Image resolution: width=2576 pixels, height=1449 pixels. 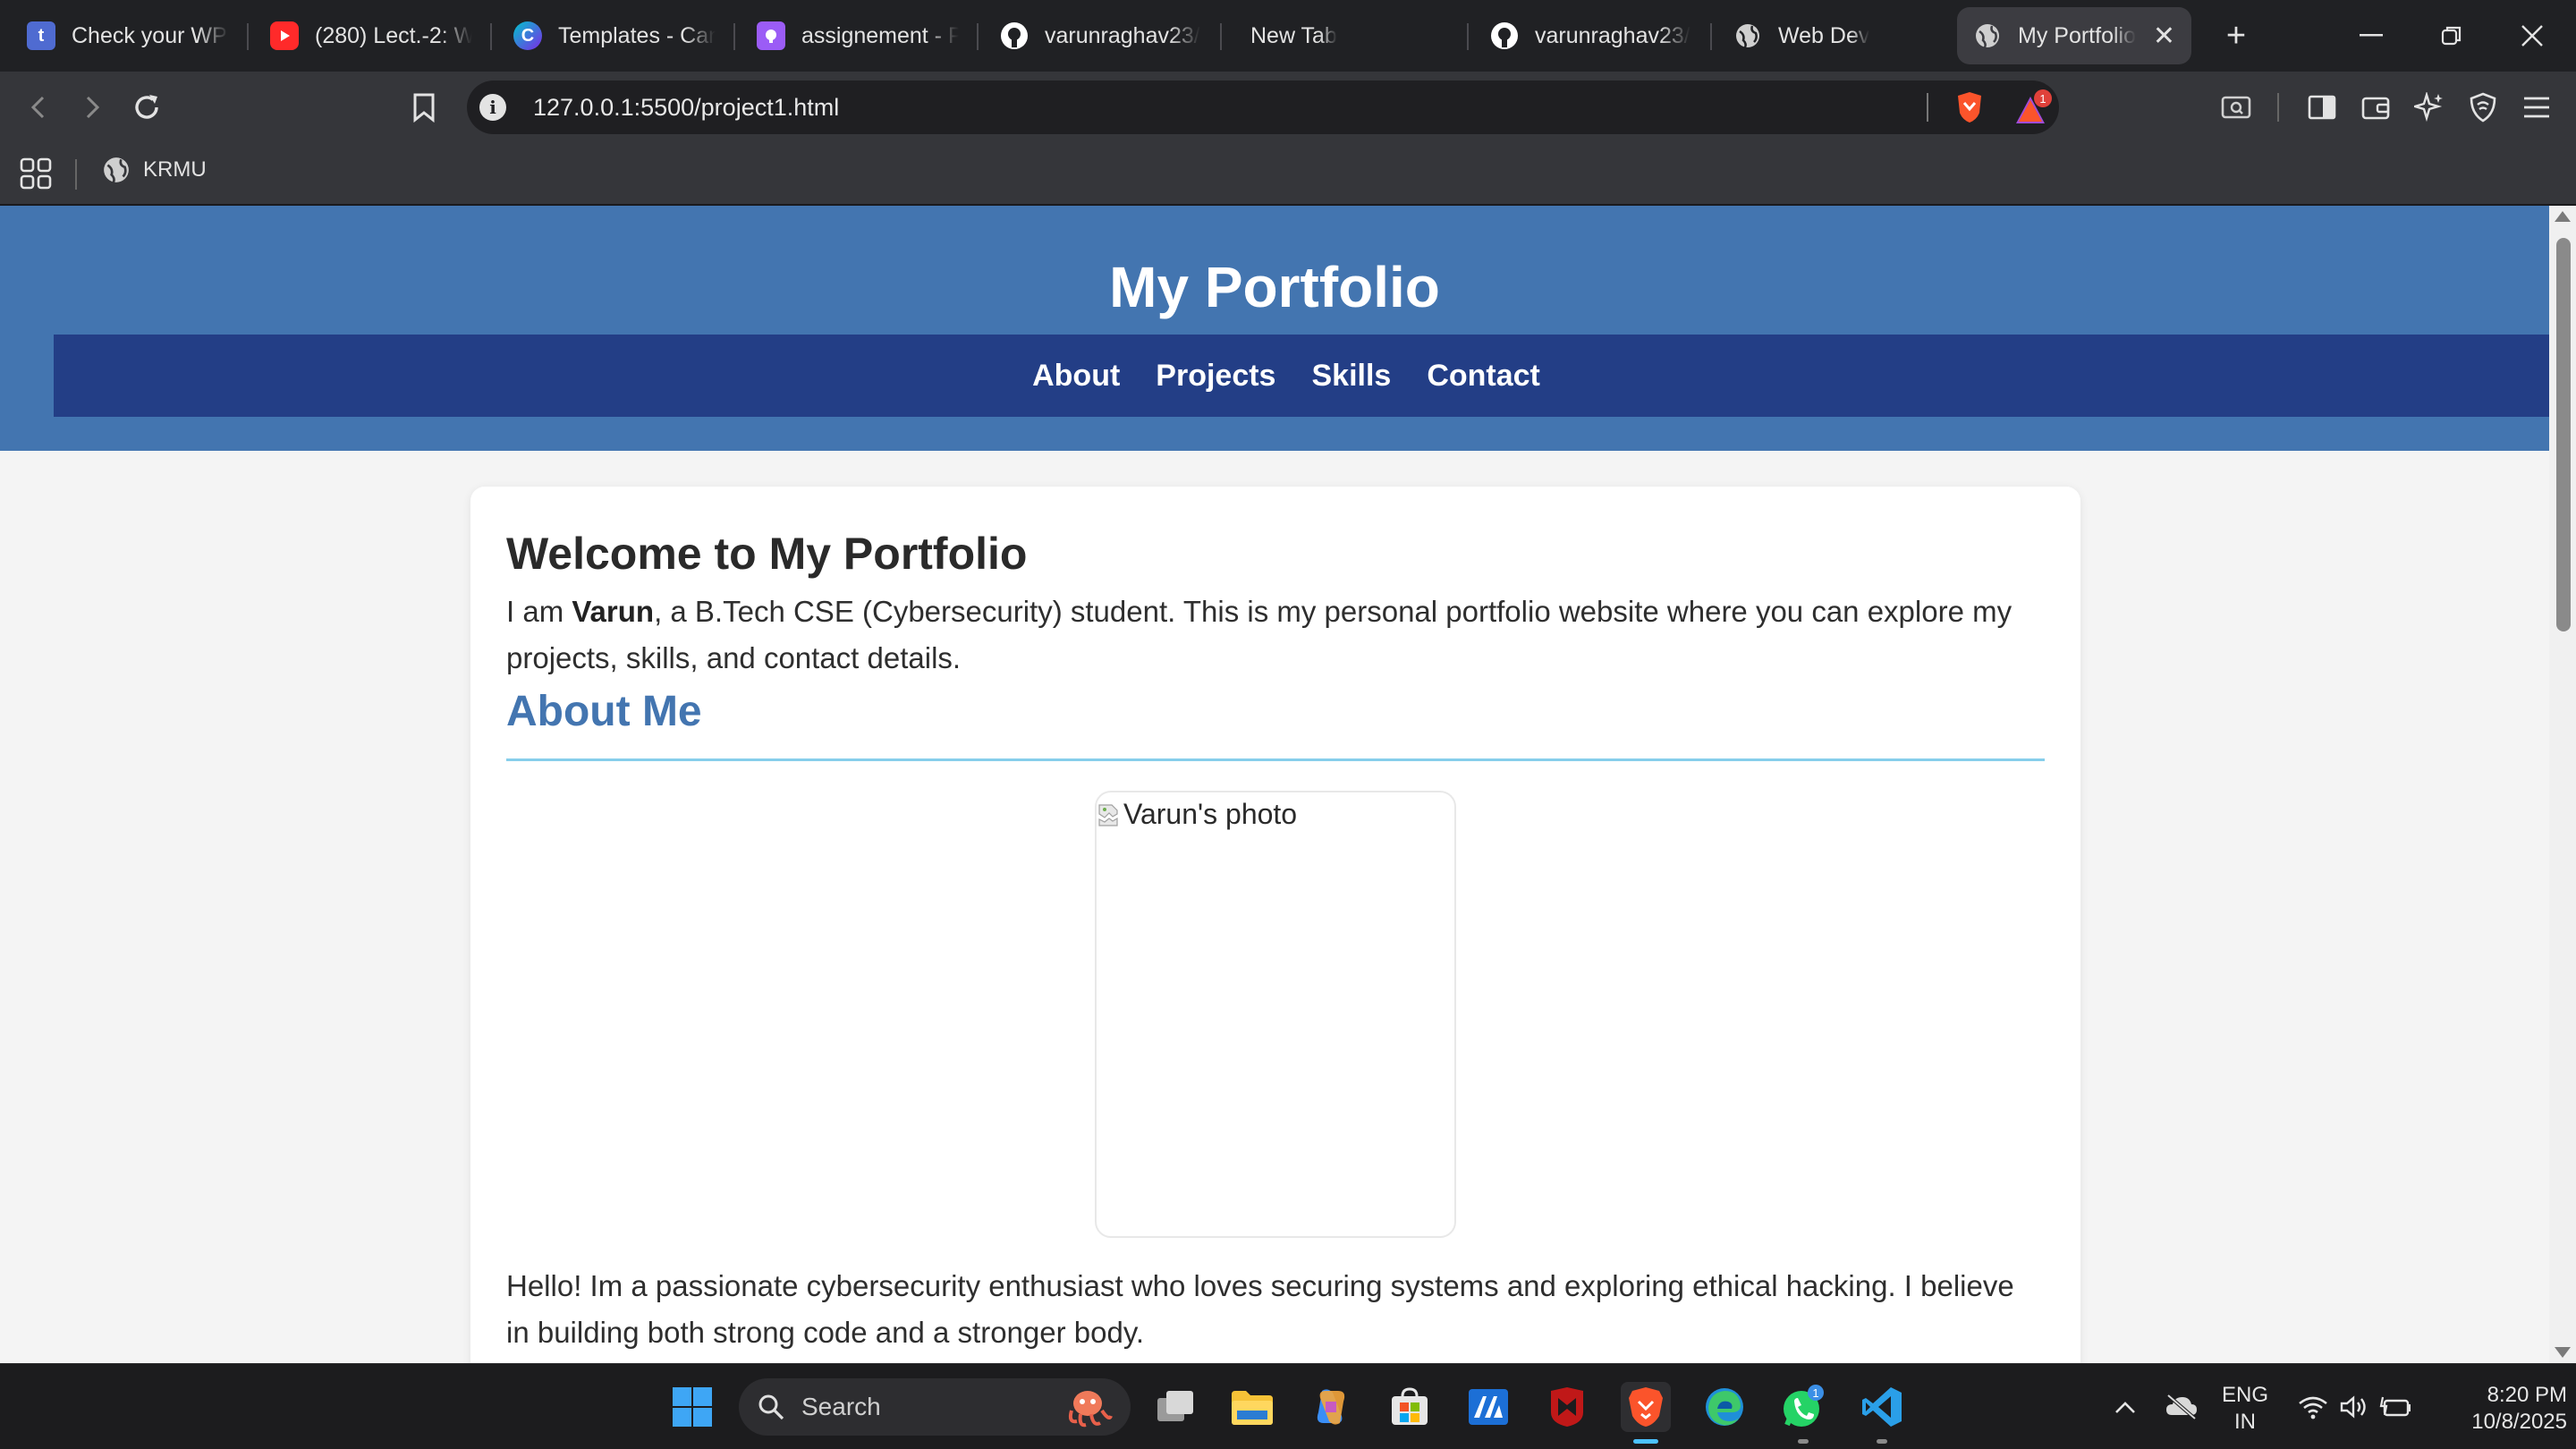 I want to click on site-nav: About Projects Skills Contact, so click(x=1301, y=376).